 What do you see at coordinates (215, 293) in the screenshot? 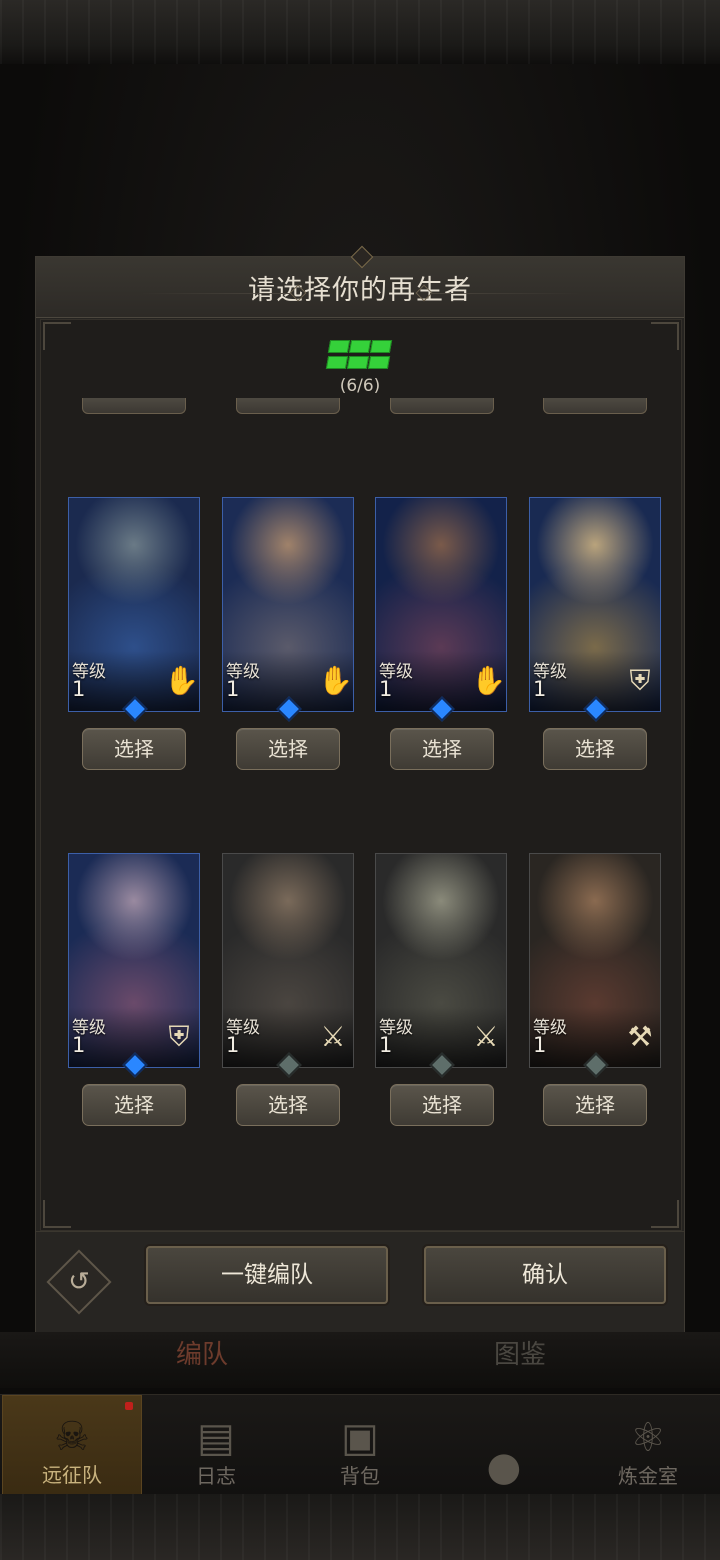
I see `formation-divider-left` at bounding box center [215, 293].